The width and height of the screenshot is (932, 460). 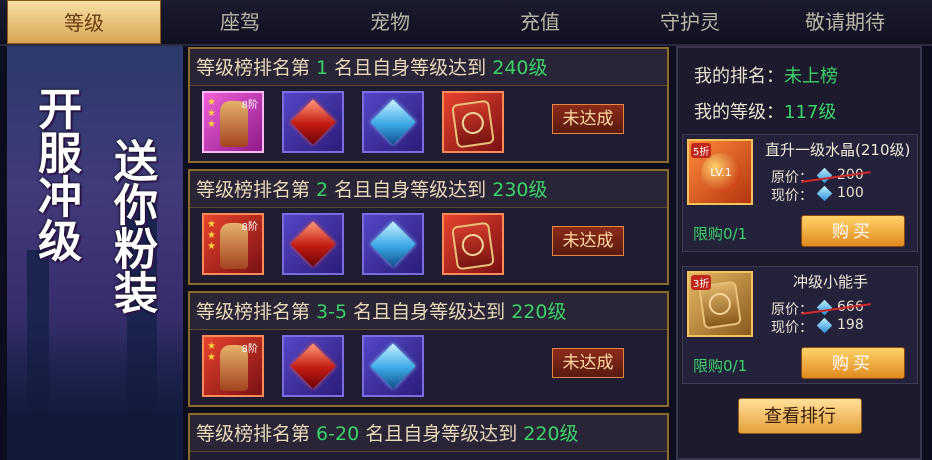 I want to click on tab-recharge: 充值, so click(x=540, y=22).